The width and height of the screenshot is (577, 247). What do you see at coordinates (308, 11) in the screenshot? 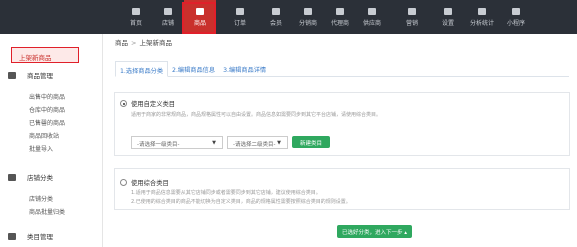
I see `distributor-icon` at bounding box center [308, 11].